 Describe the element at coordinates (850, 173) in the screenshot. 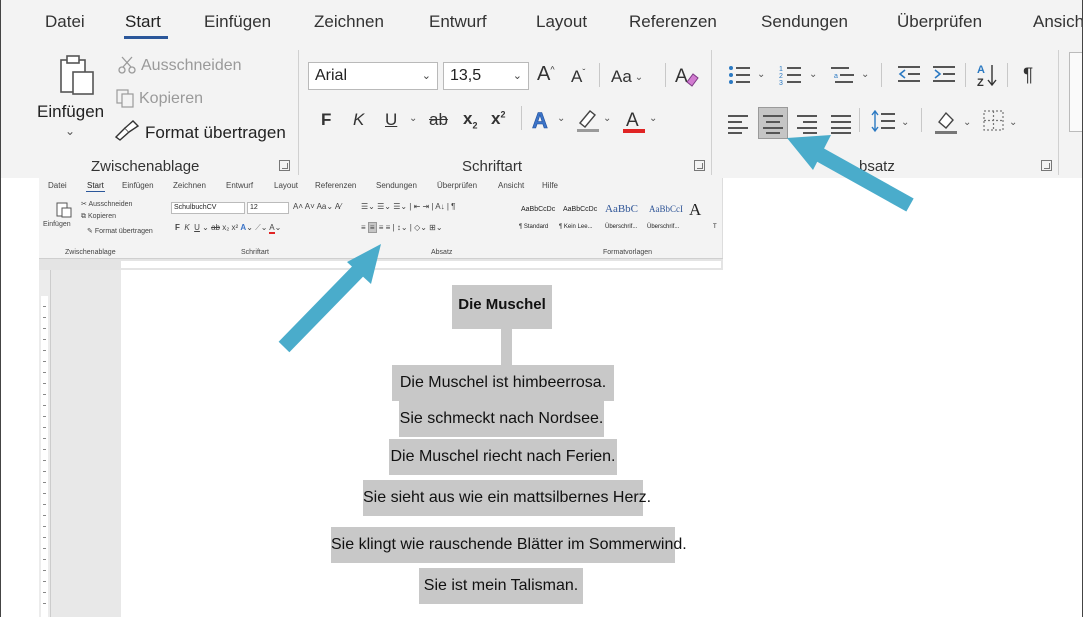

I see `arrow-to-center-align-large` at that location.